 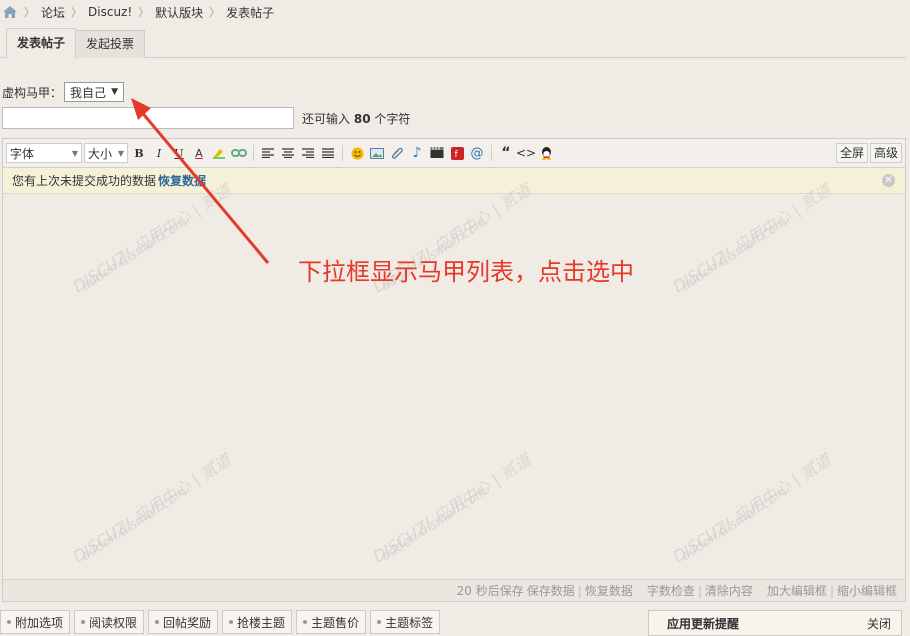 What do you see at coordinates (44, 153) in the screenshot?
I see `font-family-select: 字体 ▼` at bounding box center [44, 153].